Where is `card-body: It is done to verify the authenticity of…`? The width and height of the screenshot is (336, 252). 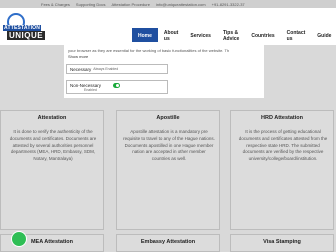 card-body: It is done to verify the authenticity of… is located at coordinates (53, 145).